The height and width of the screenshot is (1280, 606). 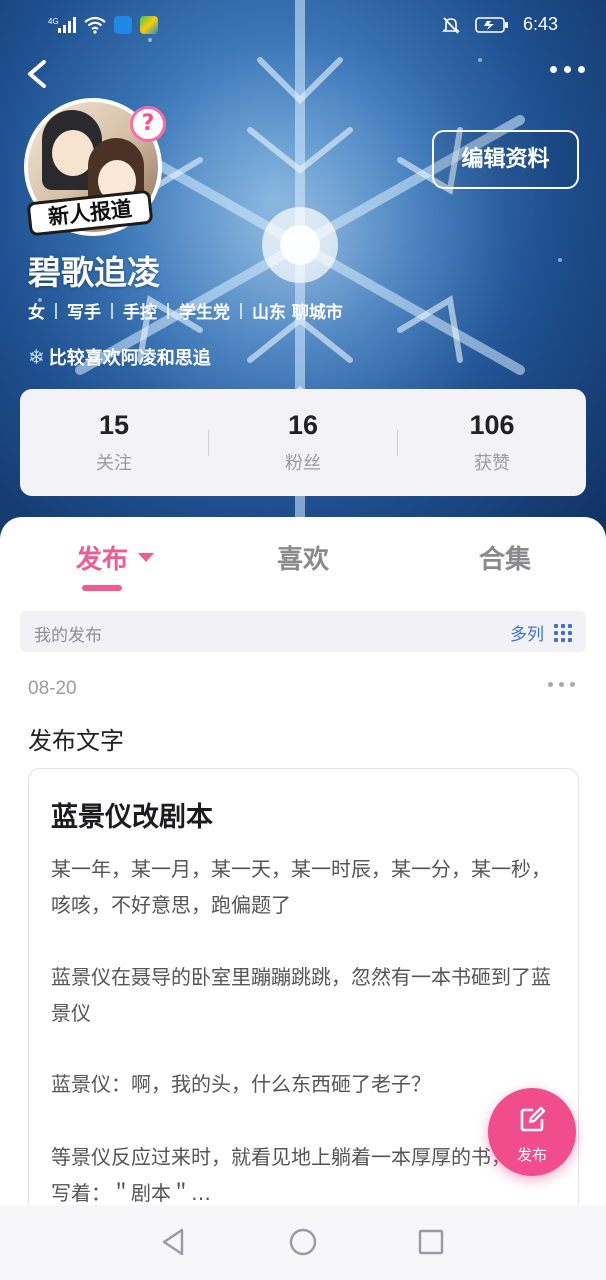 I want to click on grid-view-icon, so click(x=563, y=632).